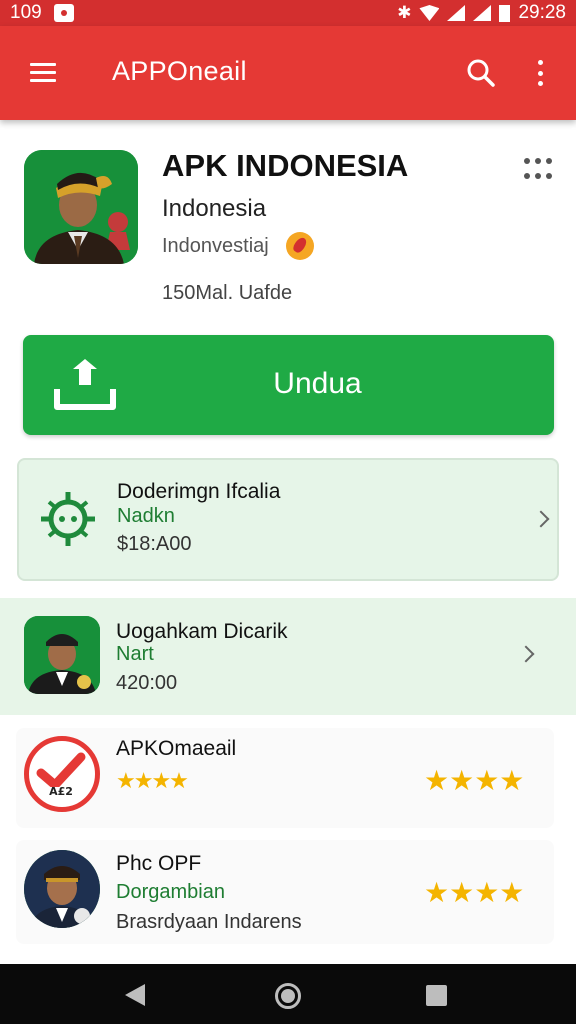 The image size is (576, 1024). Describe the element at coordinates (540, 73) in the screenshot. I see `more-vert-icon` at that location.